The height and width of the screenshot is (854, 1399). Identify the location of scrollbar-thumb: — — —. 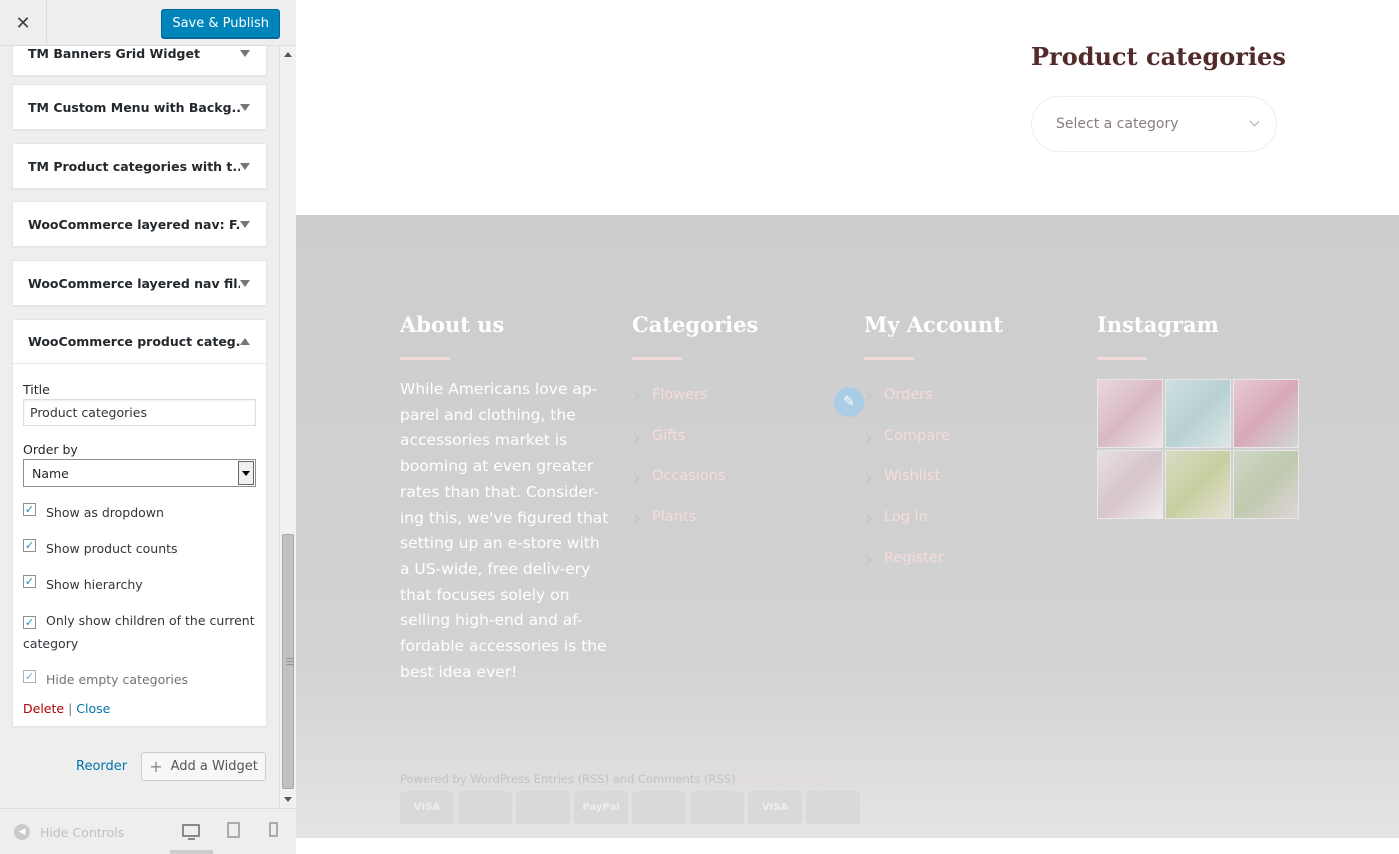
(288, 661).